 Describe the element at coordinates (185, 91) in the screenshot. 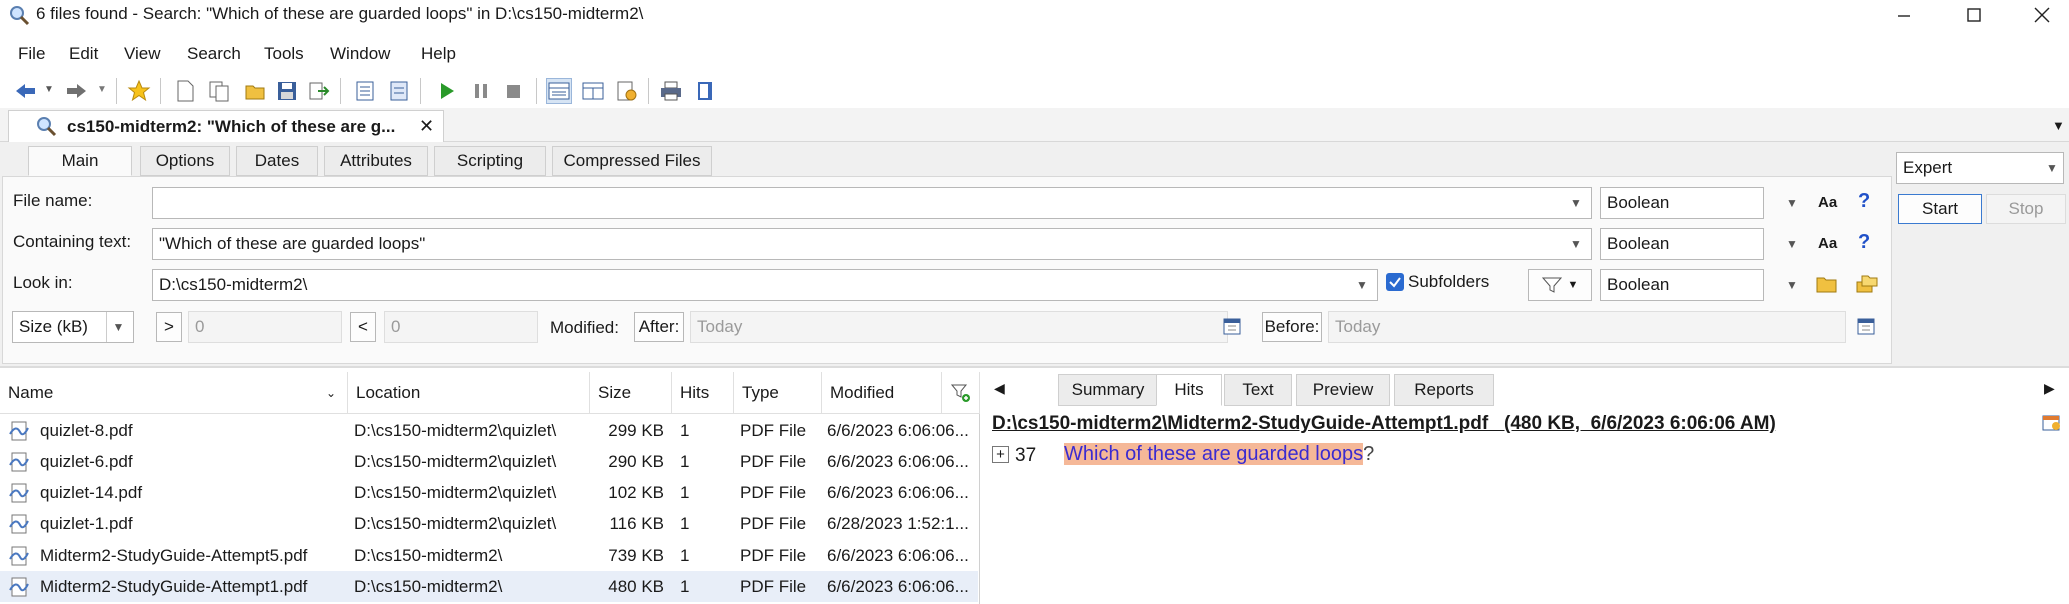

I see `new-button` at that location.